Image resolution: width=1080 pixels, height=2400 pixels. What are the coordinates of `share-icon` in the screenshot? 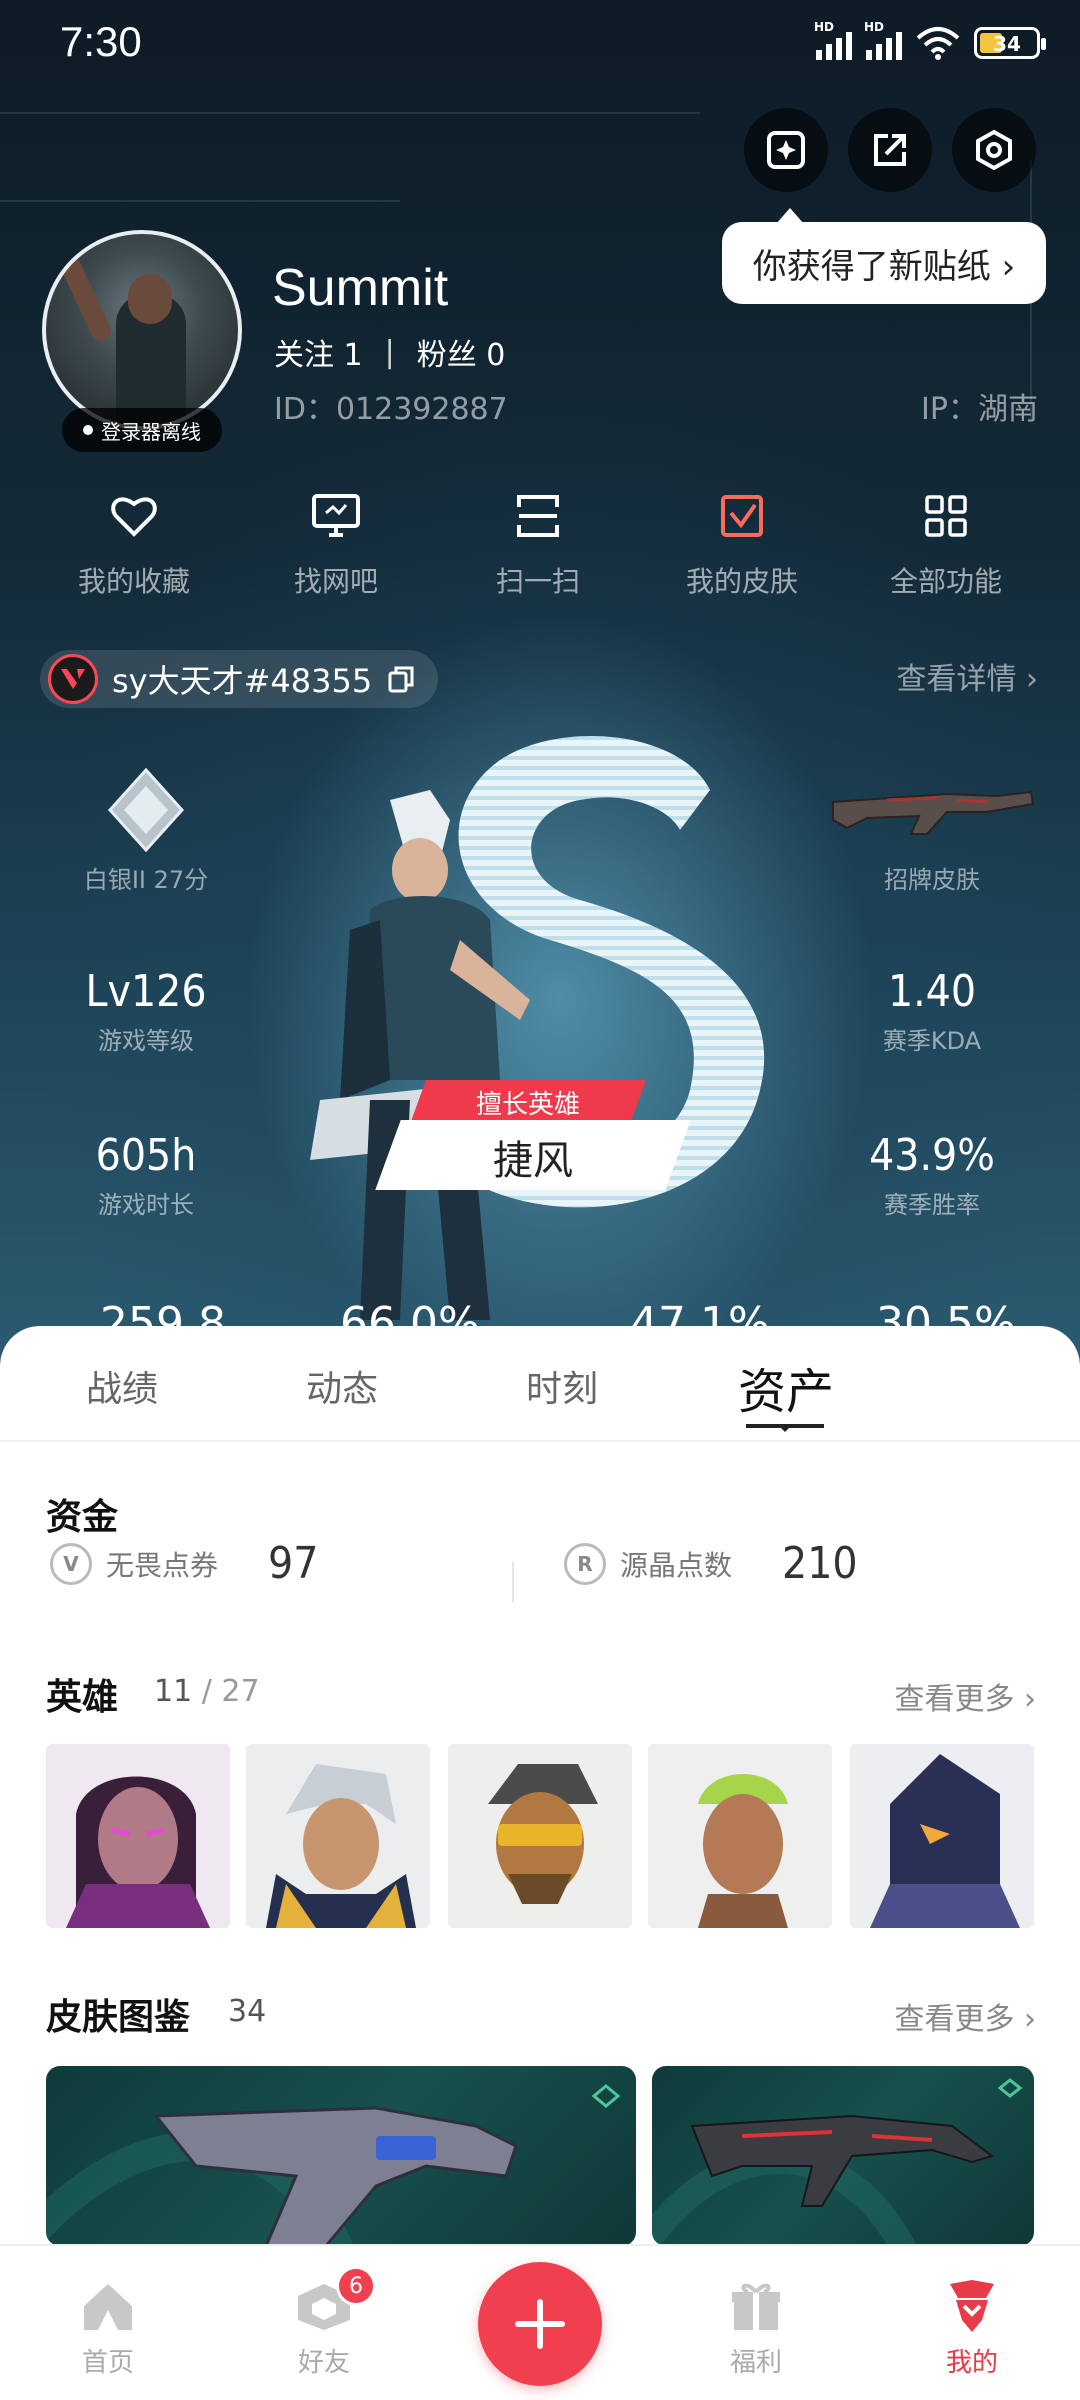 It's located at (890, 150).